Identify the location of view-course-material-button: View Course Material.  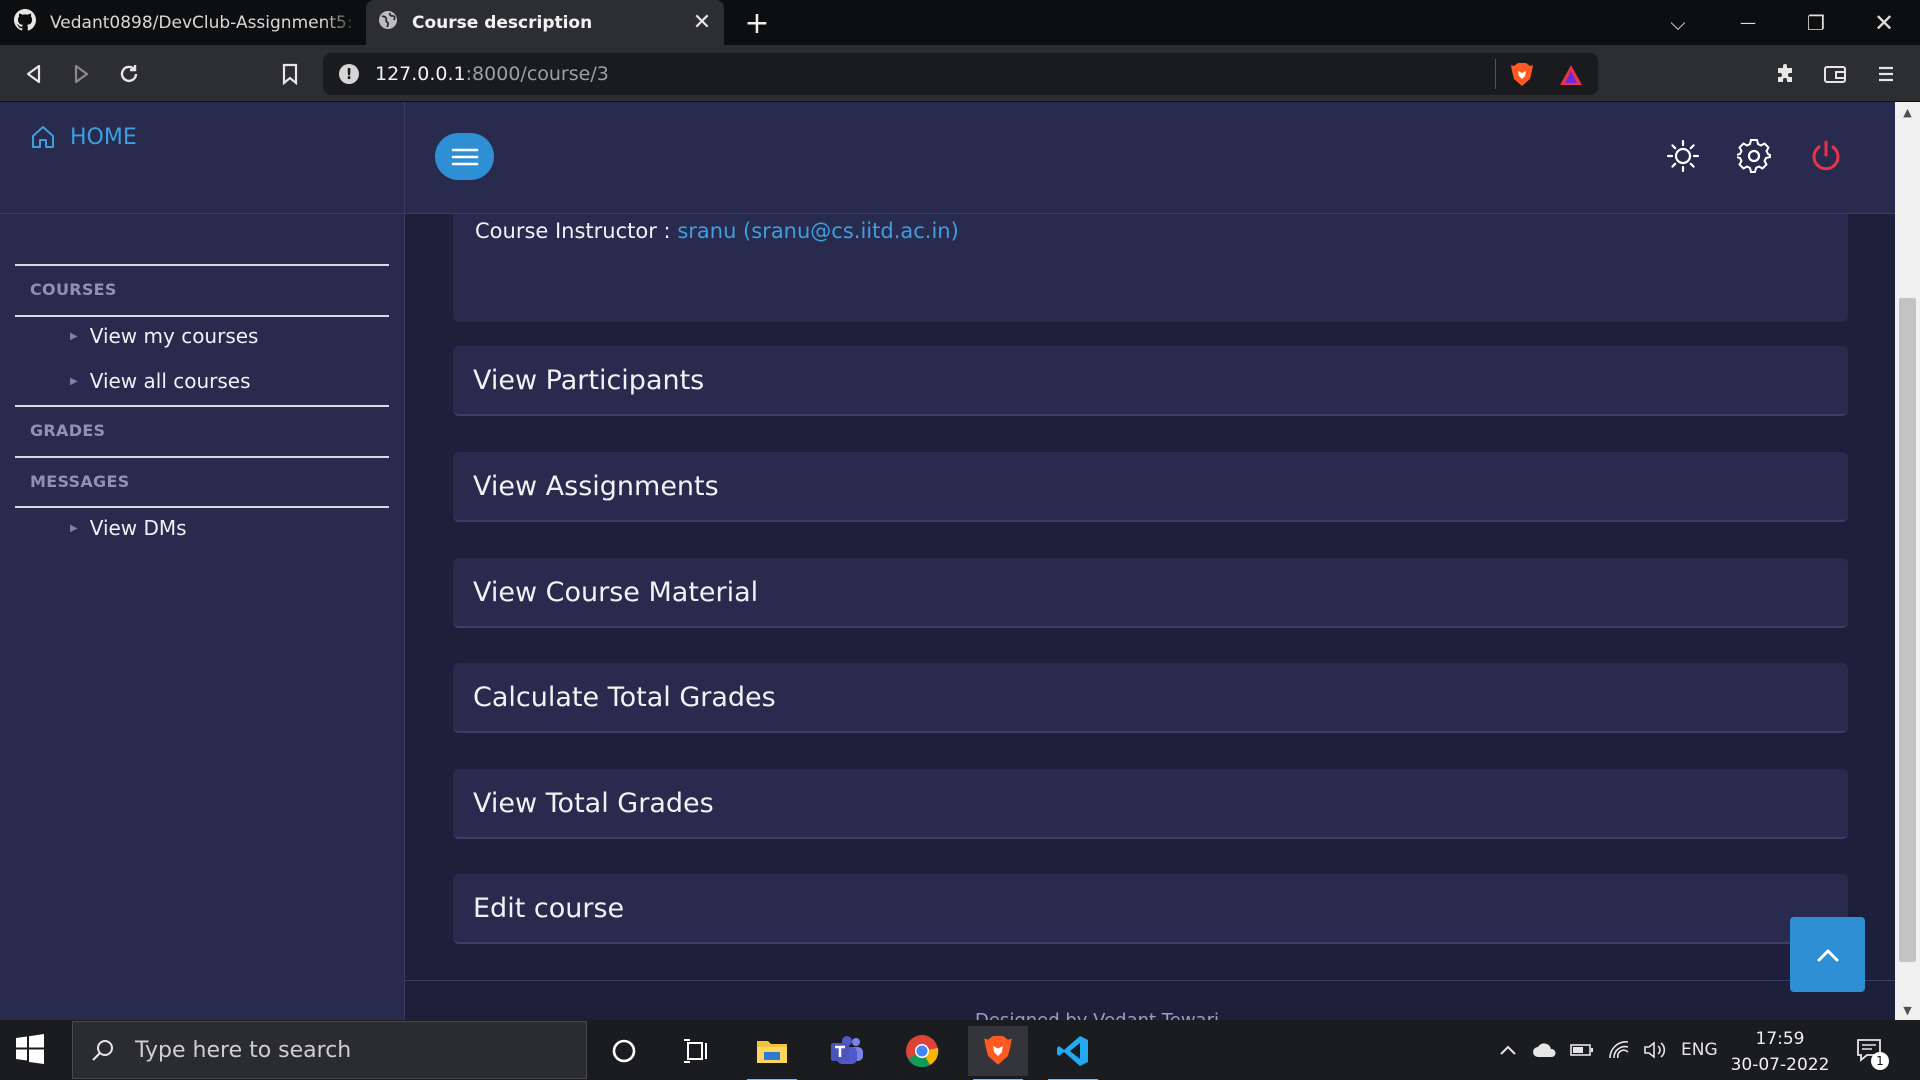
(1150, 593).